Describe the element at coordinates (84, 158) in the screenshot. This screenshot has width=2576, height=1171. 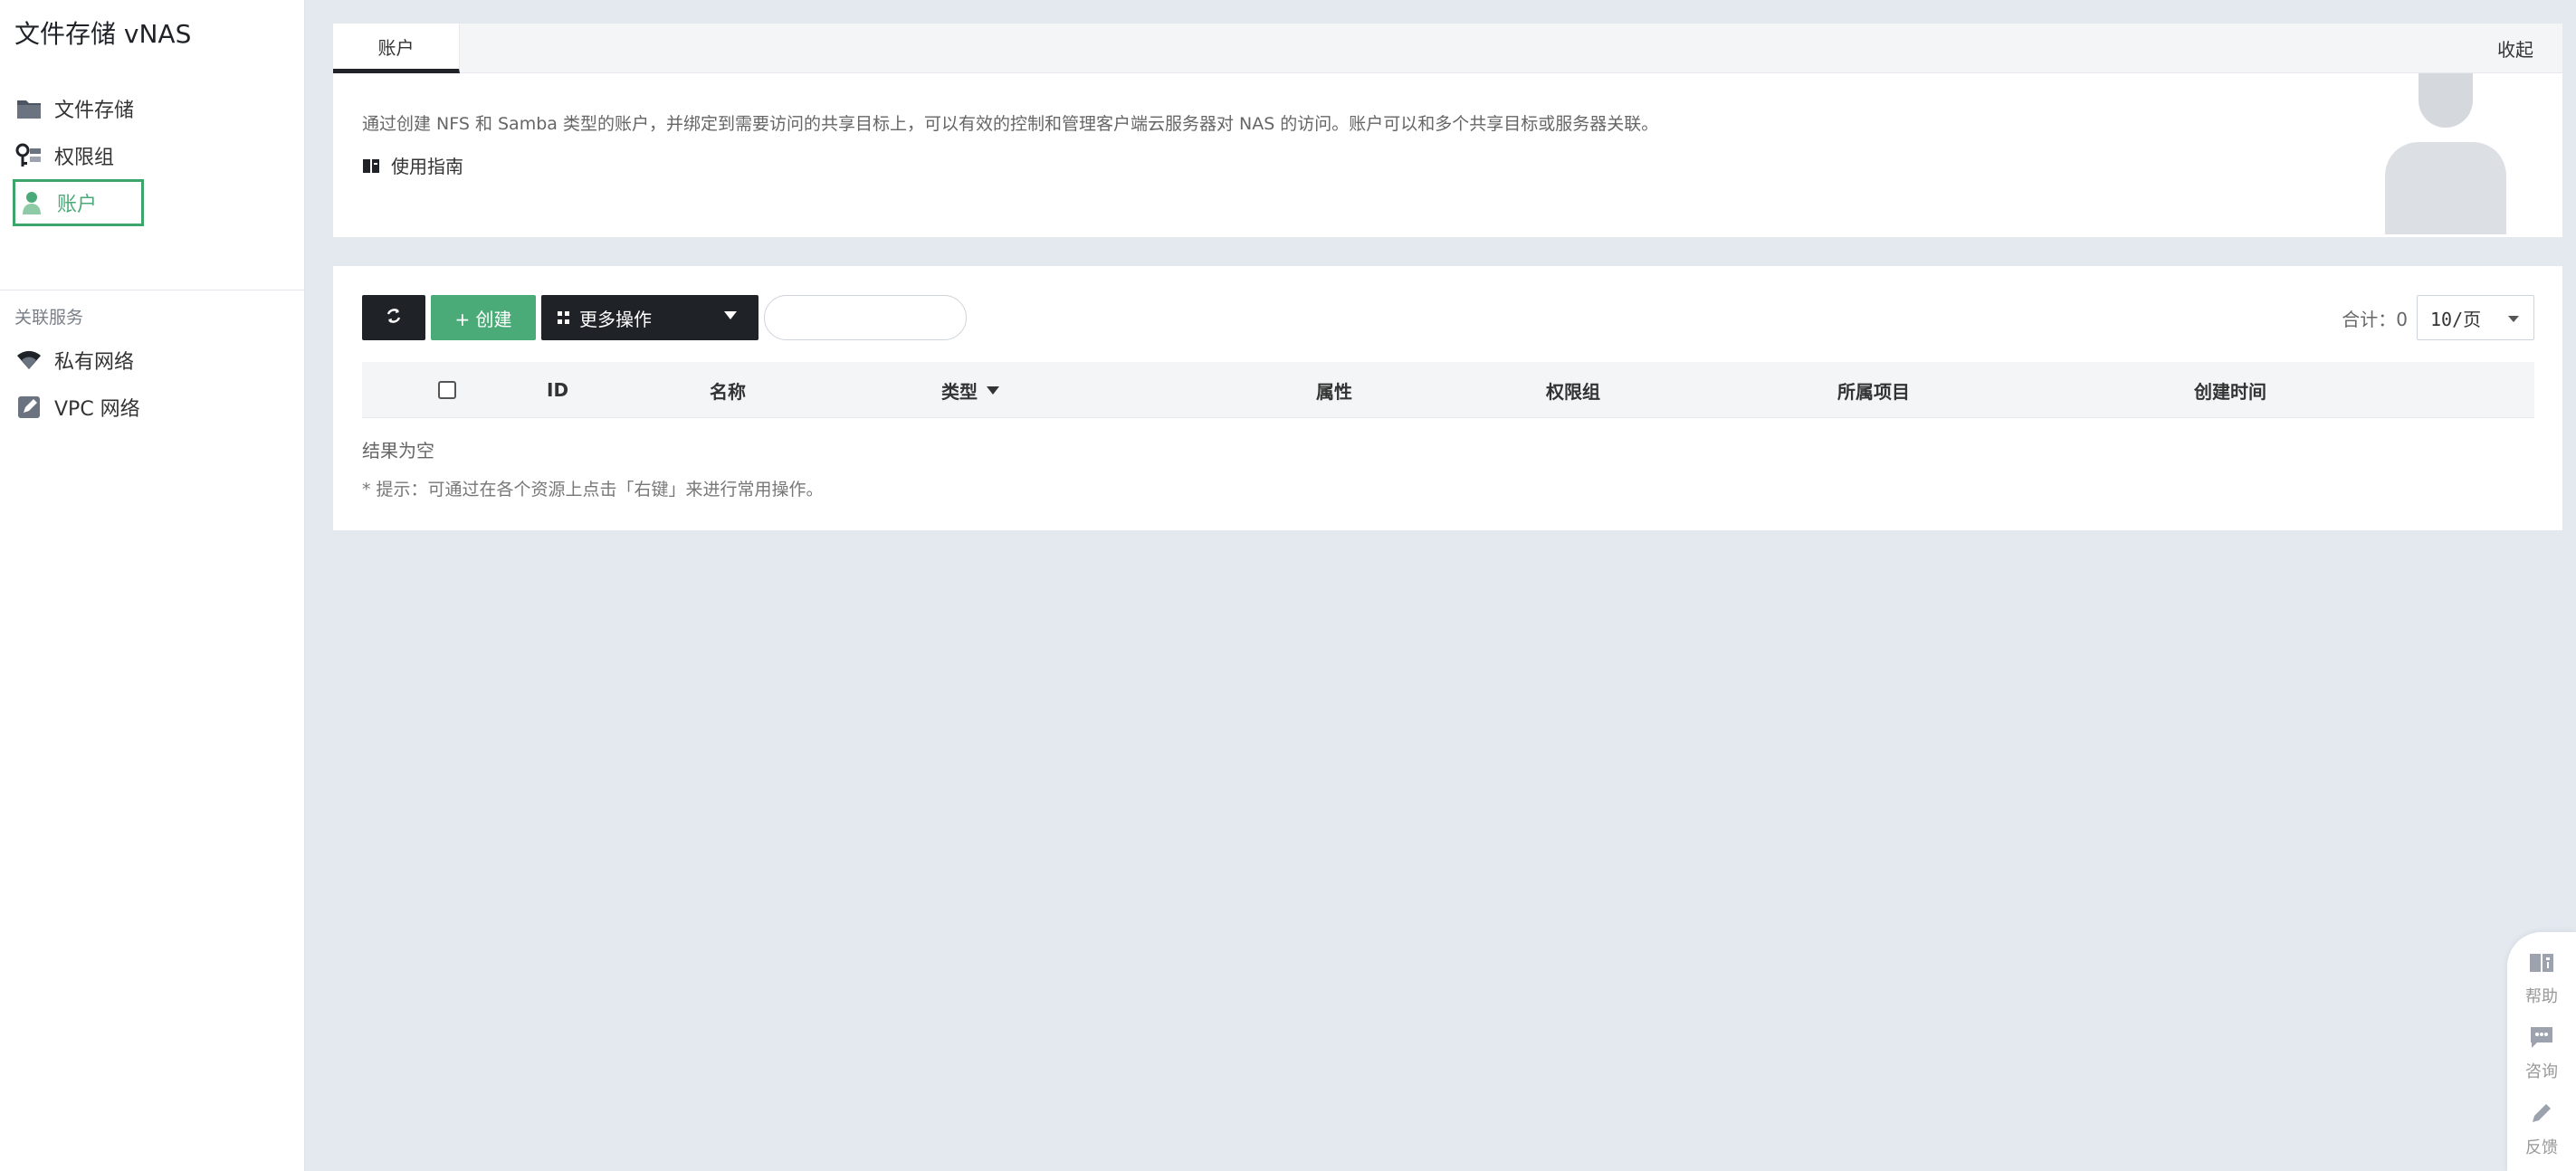
I see `sidebar-item-label: 权限组` at that location.